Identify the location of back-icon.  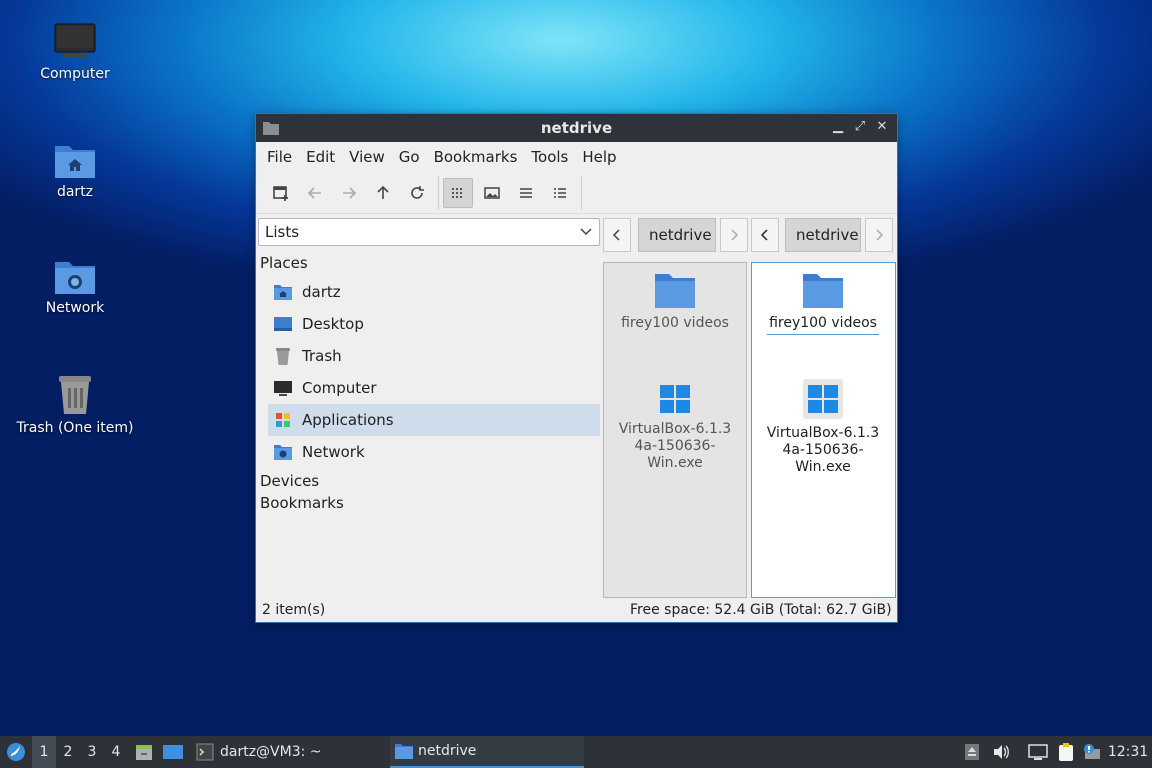
(314, 192).